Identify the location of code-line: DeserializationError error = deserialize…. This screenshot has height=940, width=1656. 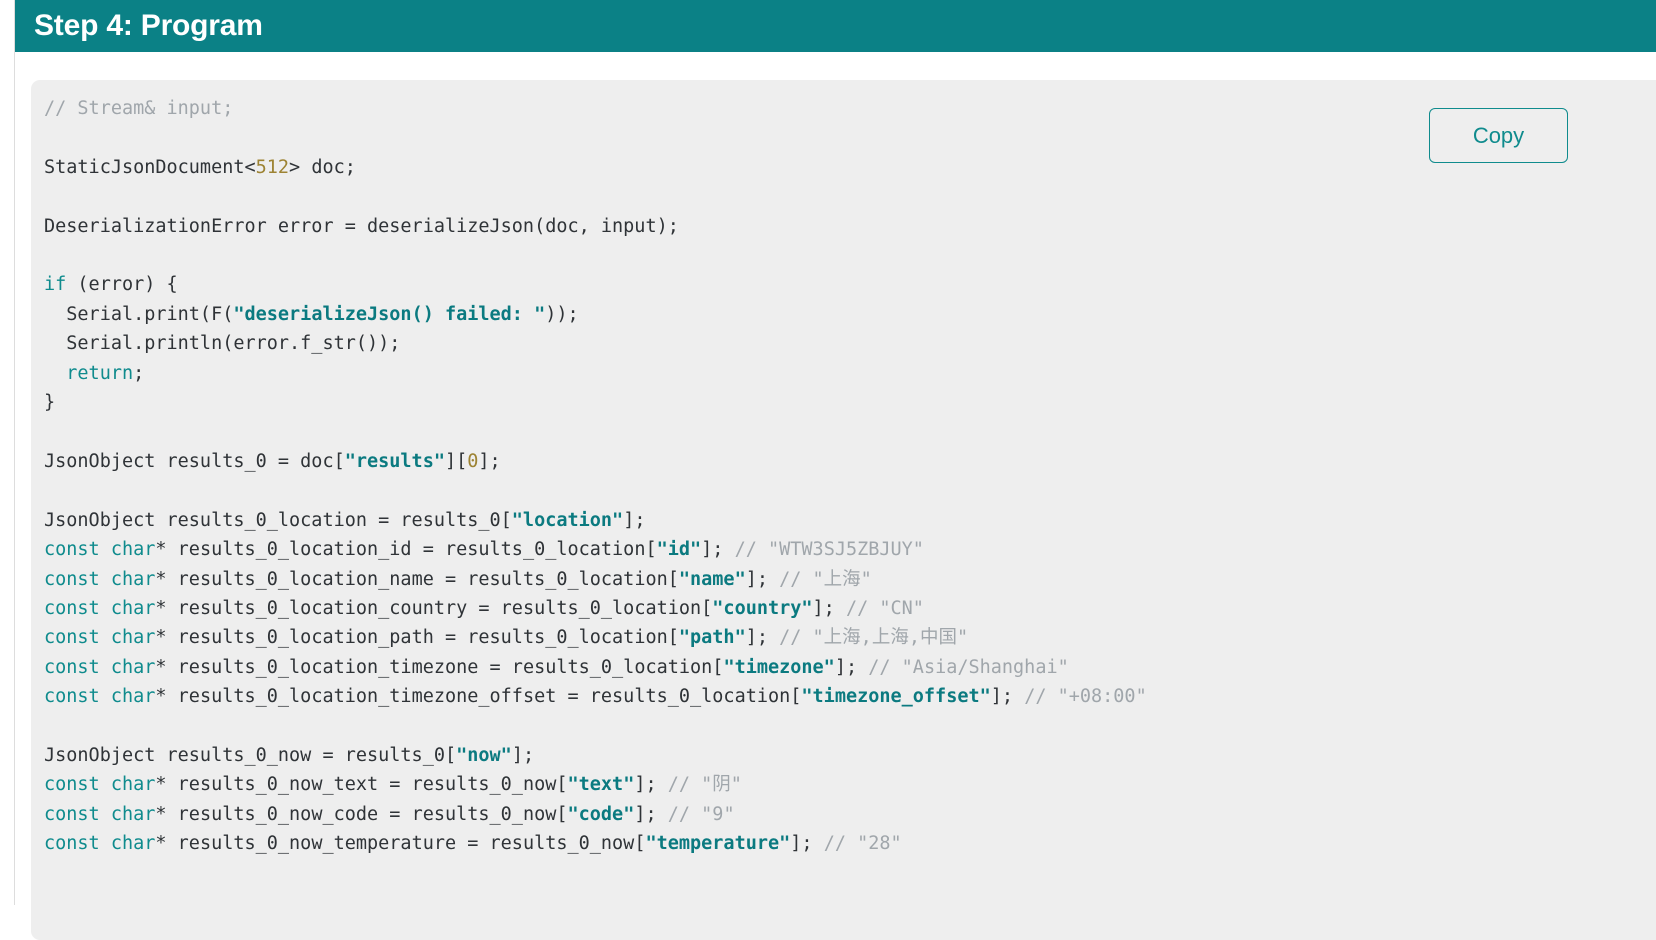
(361, 226).